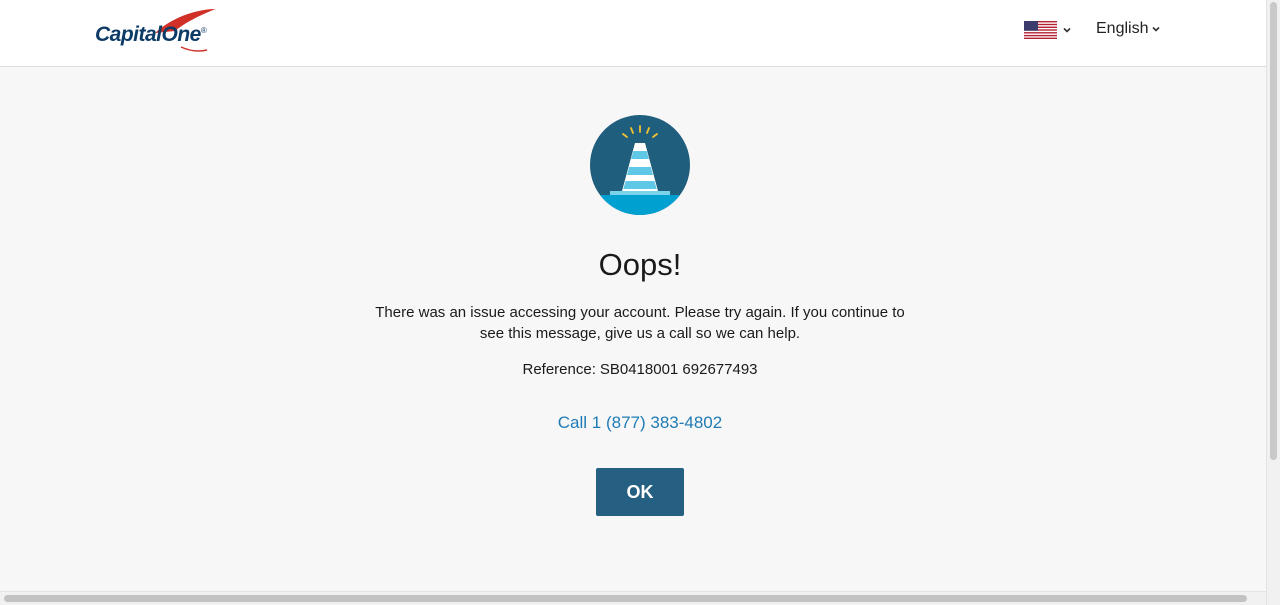  I want to click on call-phone-link: Call 1 (877) 383-4802, so click(640, 423).